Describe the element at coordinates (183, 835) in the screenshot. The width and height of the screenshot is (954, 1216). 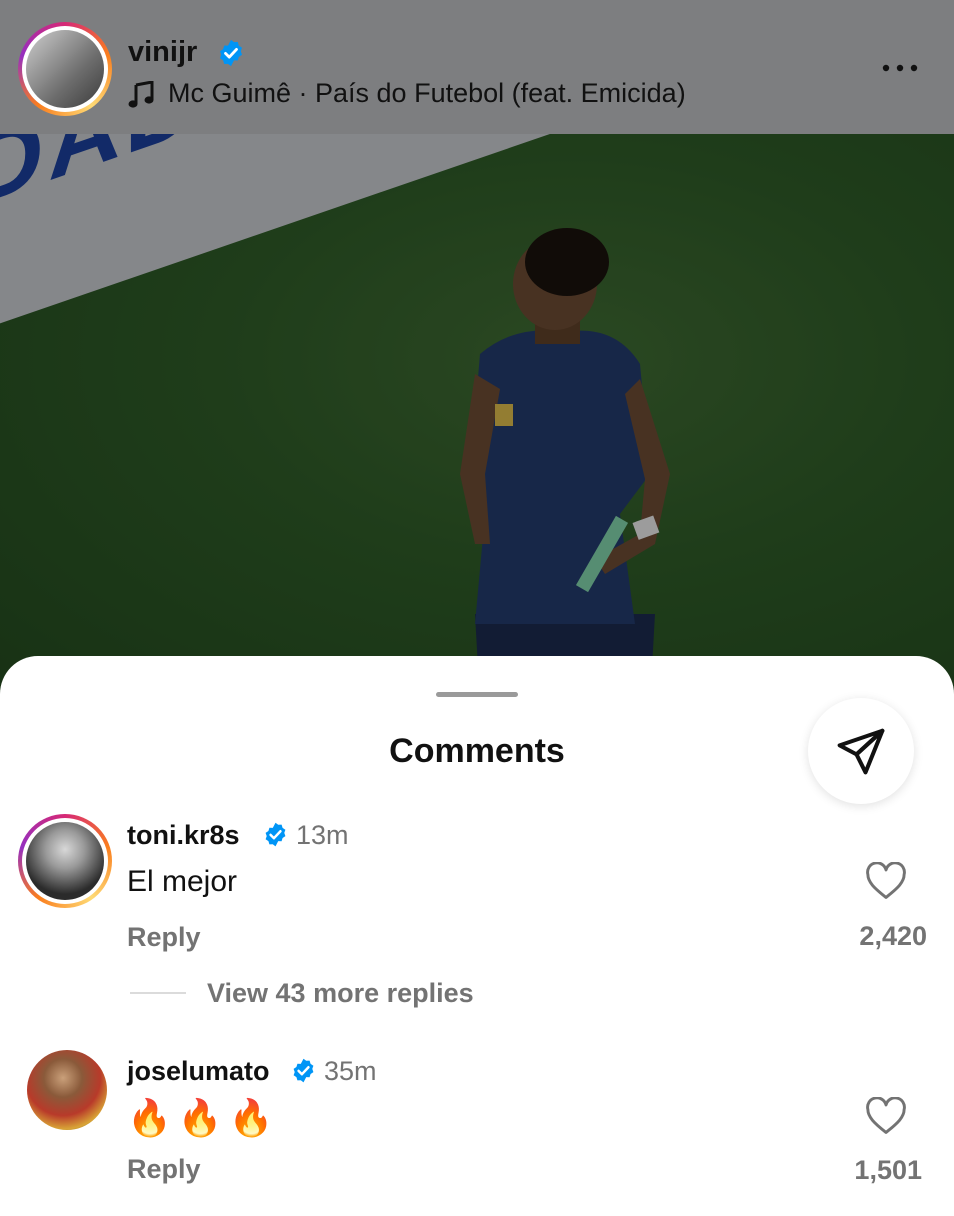
I see `commenter-username: toni.kr8s` at that location.